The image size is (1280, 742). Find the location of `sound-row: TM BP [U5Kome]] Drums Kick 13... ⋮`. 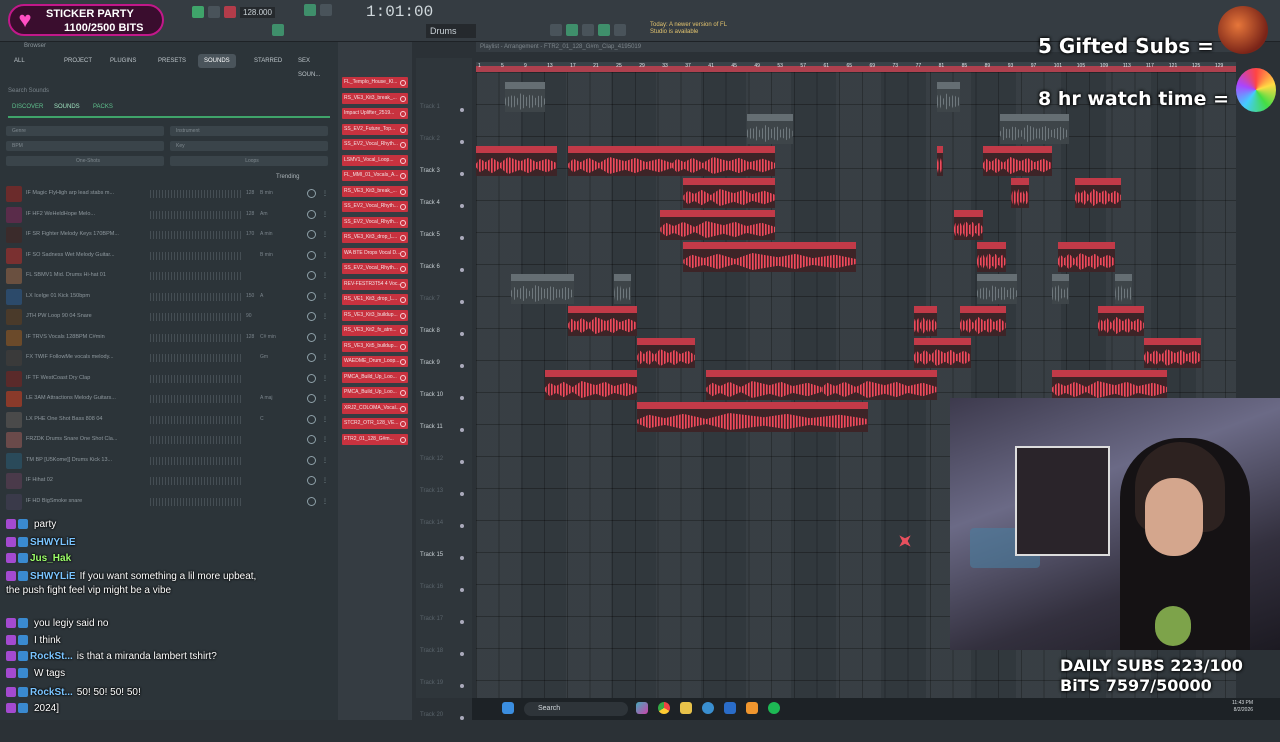

sound-row: TM BP [U5Kome]] Drums Kick 13... ⋮ is located at coordinates (168, 461).